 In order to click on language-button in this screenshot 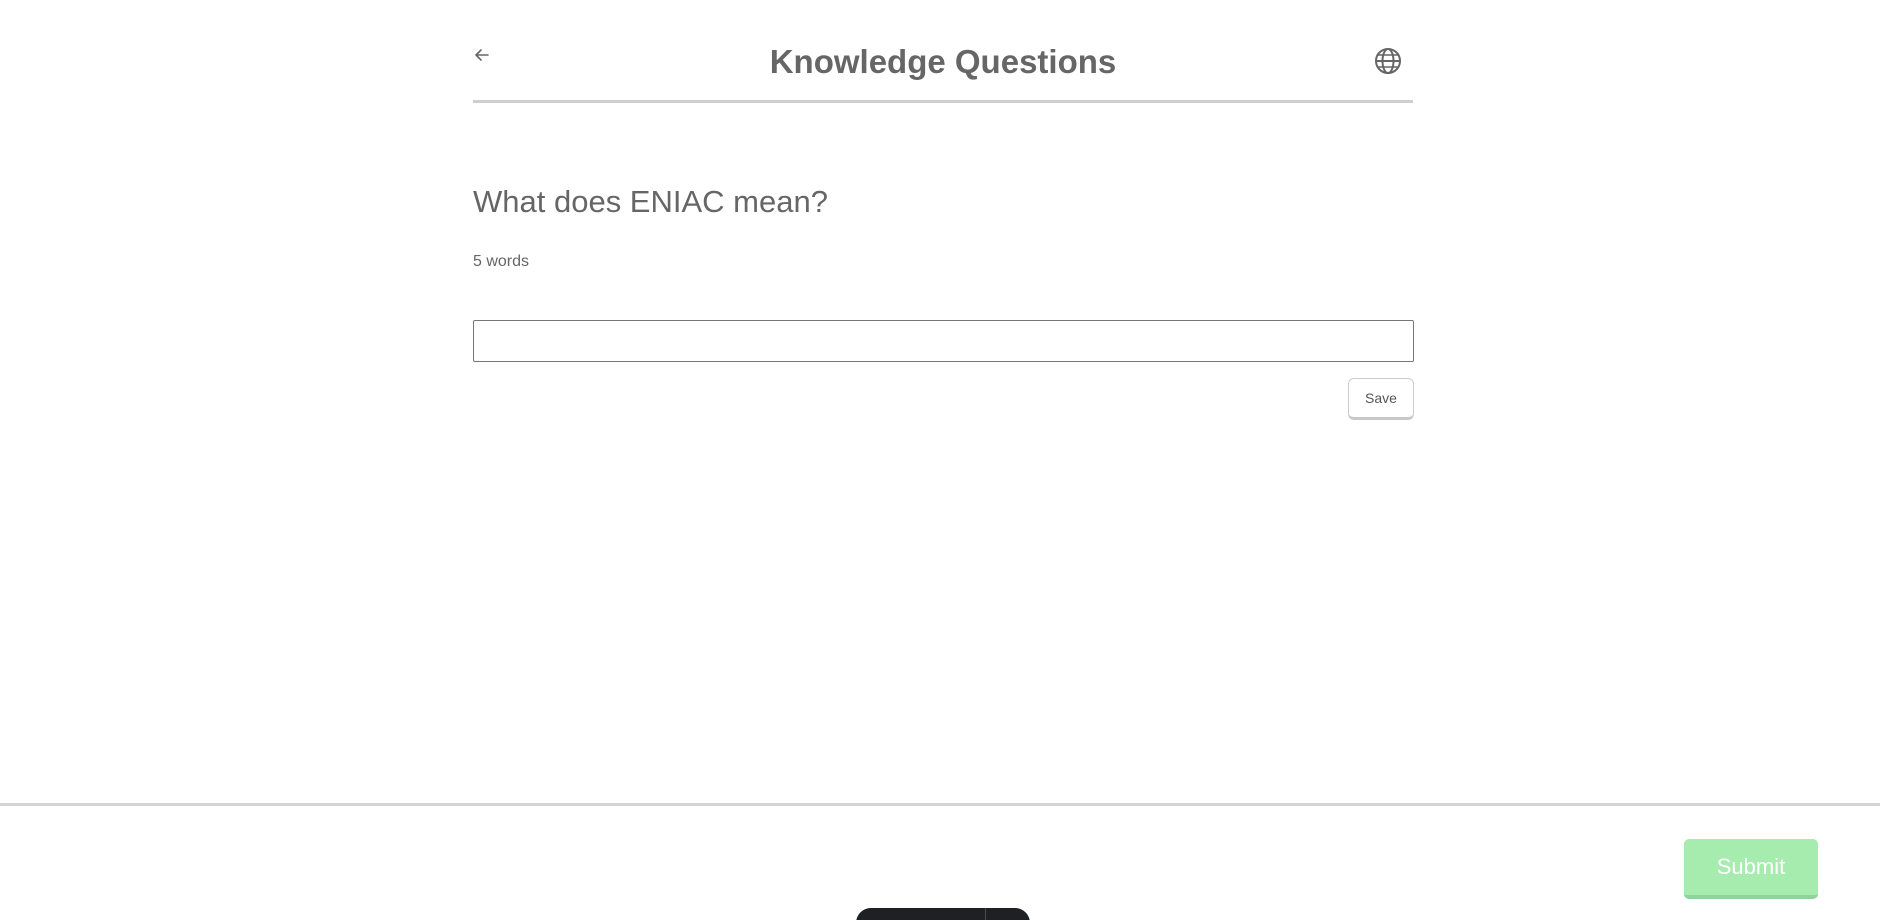, I will do `click(1388, 61)`.